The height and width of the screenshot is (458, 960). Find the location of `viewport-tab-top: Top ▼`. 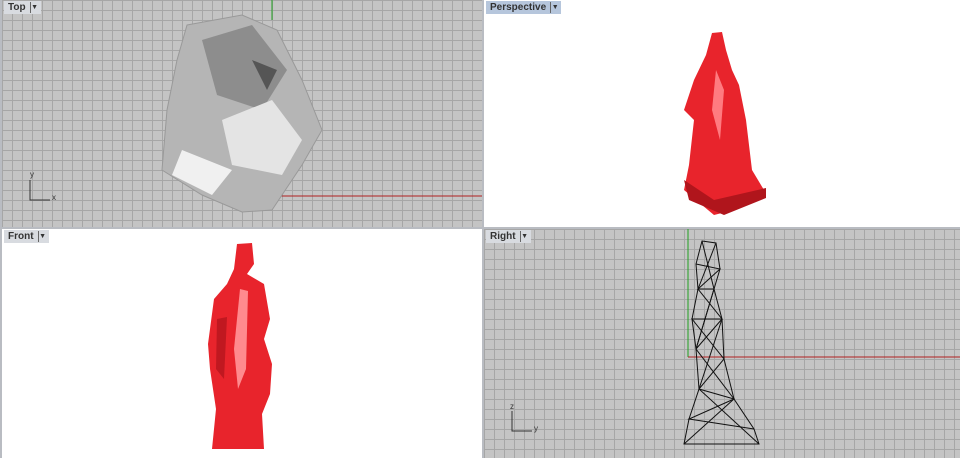

viewport-tab-top: Top ▼ is located at coordinates (22, 7).